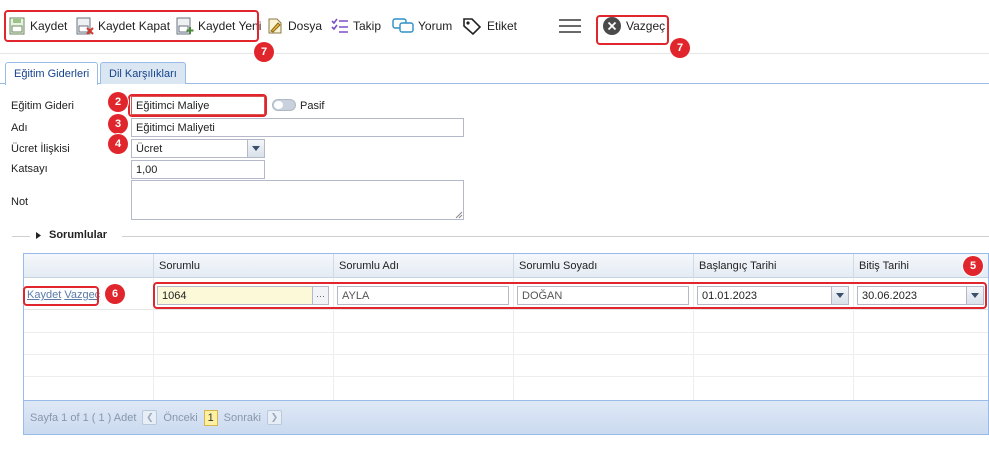  I want to click on save-icon, so click(17, 26).